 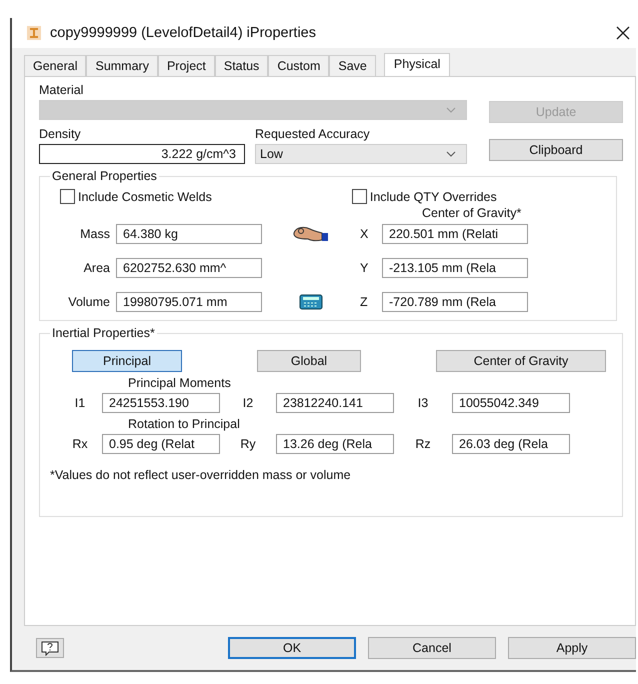 I want to click on mode-button: Principal, so click(x=127, y=361).